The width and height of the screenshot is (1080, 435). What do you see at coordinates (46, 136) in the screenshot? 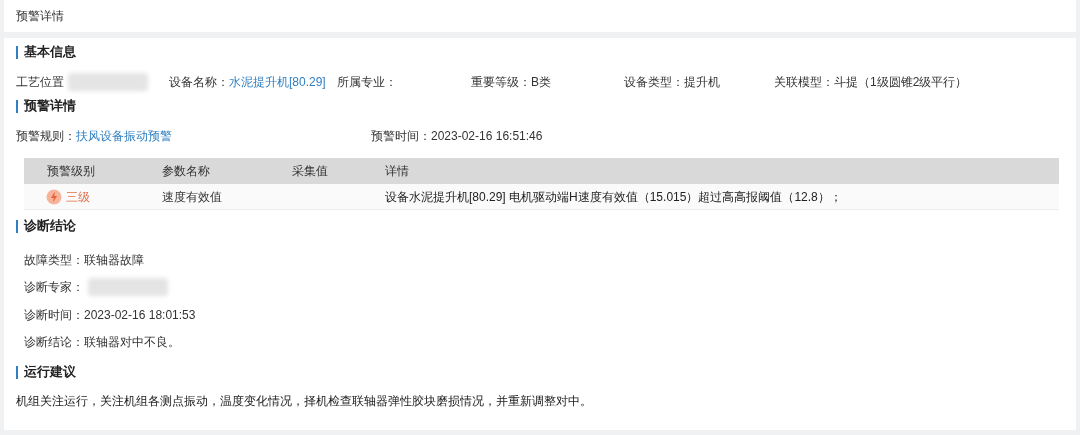
I see `field-label: 预警规则：` at bounding box center [46, 136].